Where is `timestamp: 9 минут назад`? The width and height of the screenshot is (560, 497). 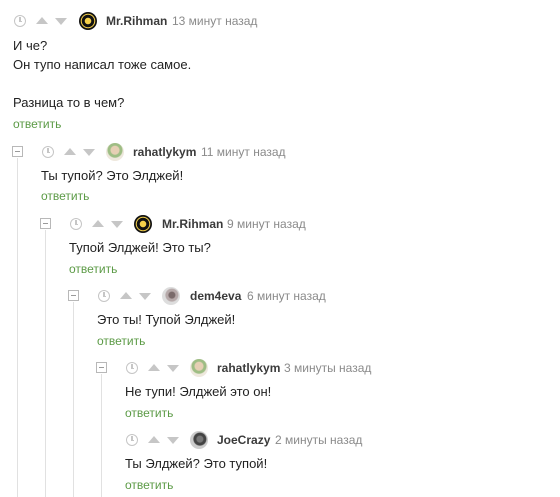
timestamp: 9 минут назад is located at coordinates (266, 224).